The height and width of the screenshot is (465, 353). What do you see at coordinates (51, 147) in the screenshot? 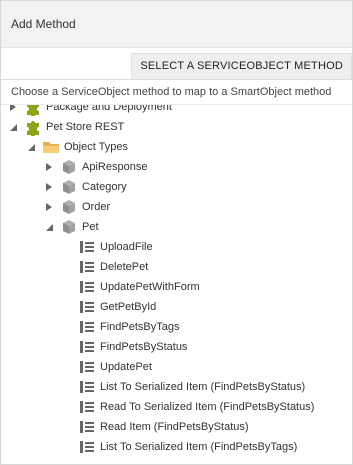
I see `folder-icon` at bounding box center [51, 147].